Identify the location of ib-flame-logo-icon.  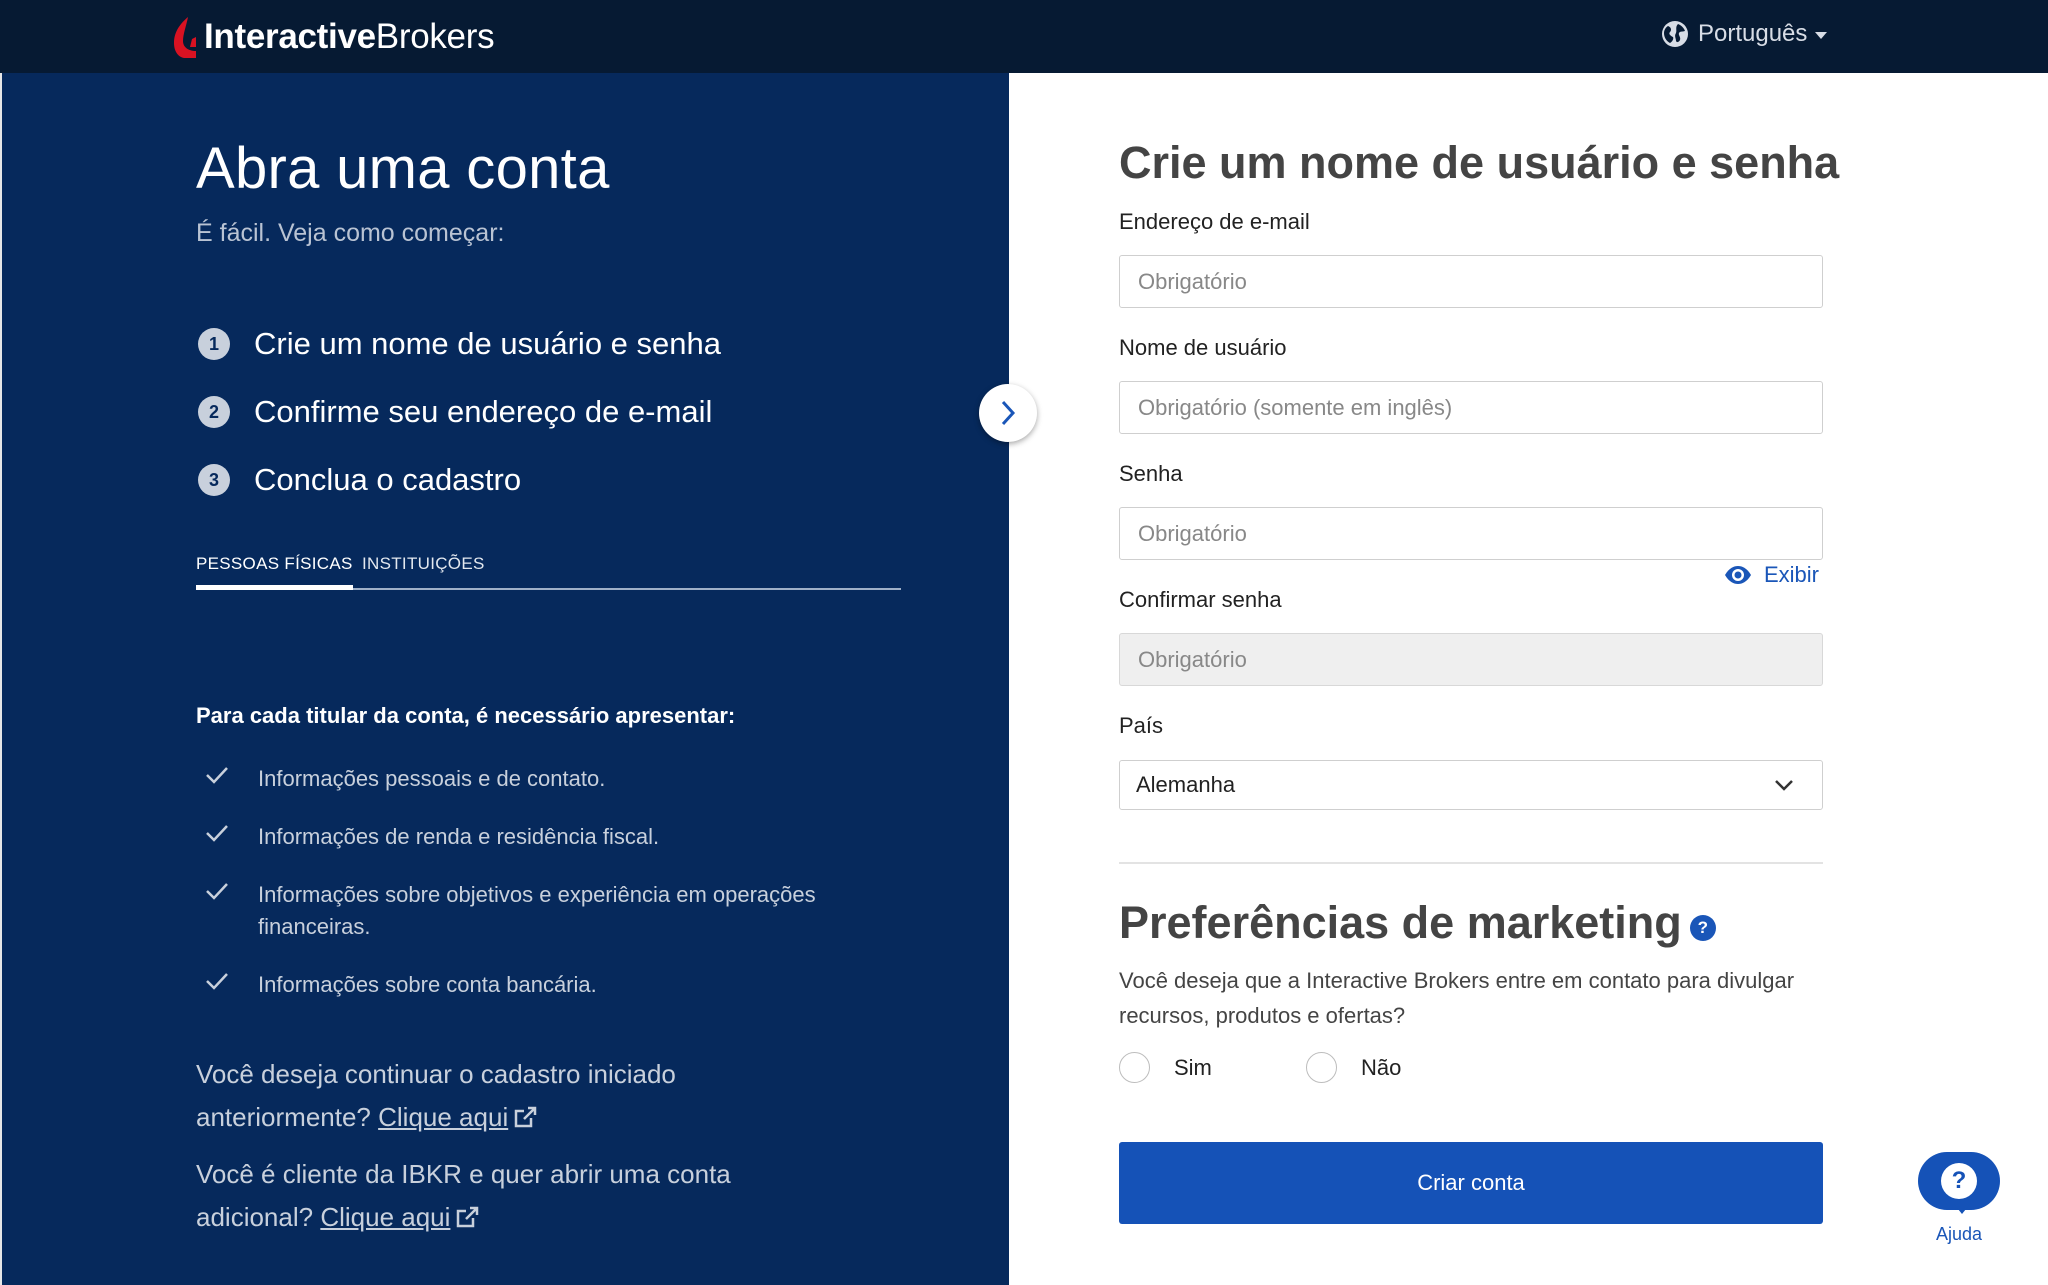
(185, 37).